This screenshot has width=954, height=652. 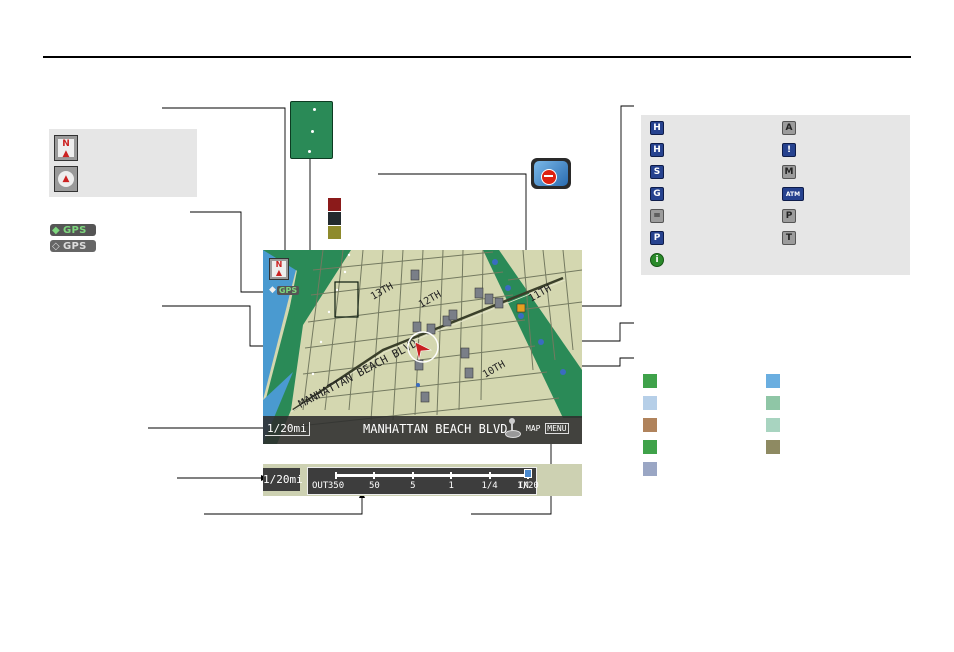 I want to click on gps-legend: ◆ GPS ◇ GPS, so click(x=73, y=238).